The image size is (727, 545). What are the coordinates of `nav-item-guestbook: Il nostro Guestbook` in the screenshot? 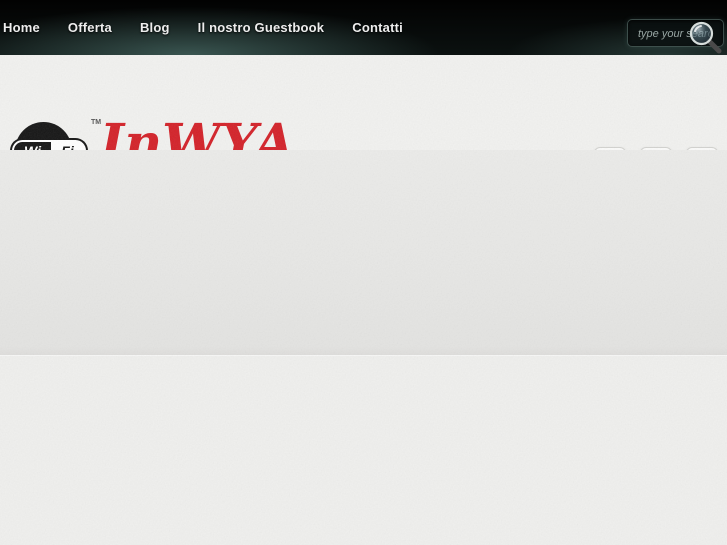 It's located at (261, 27).